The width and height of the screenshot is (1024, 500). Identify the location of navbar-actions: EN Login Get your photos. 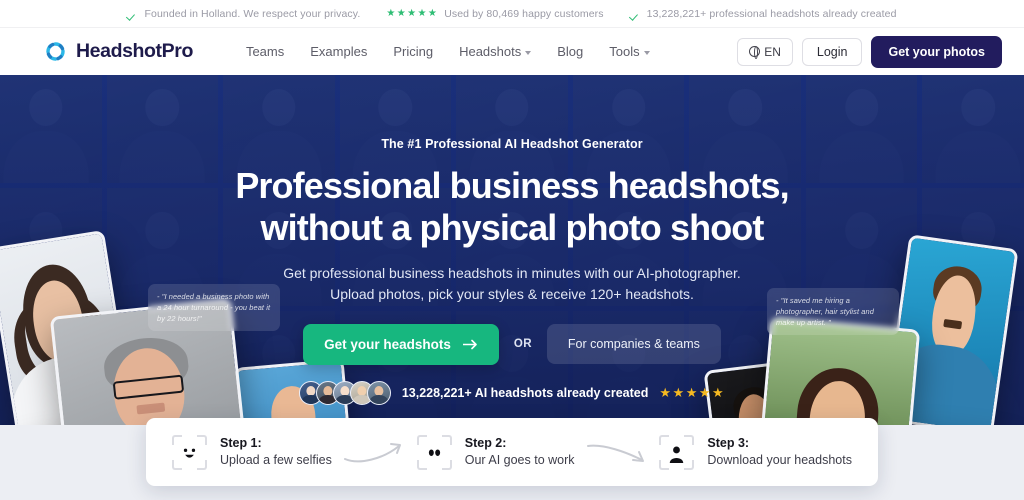
(869, 51).